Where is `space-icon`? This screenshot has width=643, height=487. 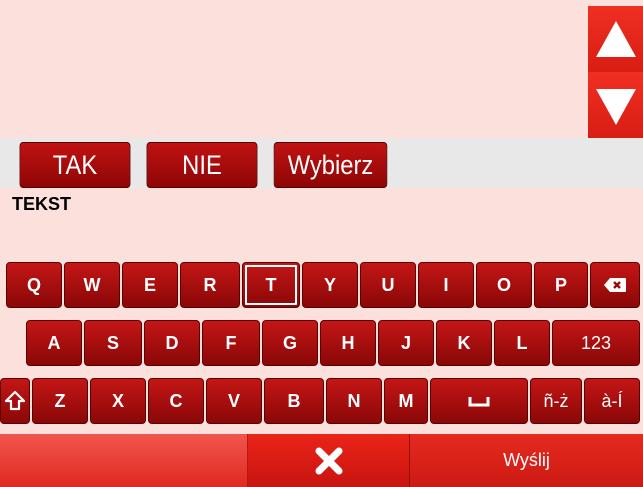
space-icon is located at coordinates (479, 402).